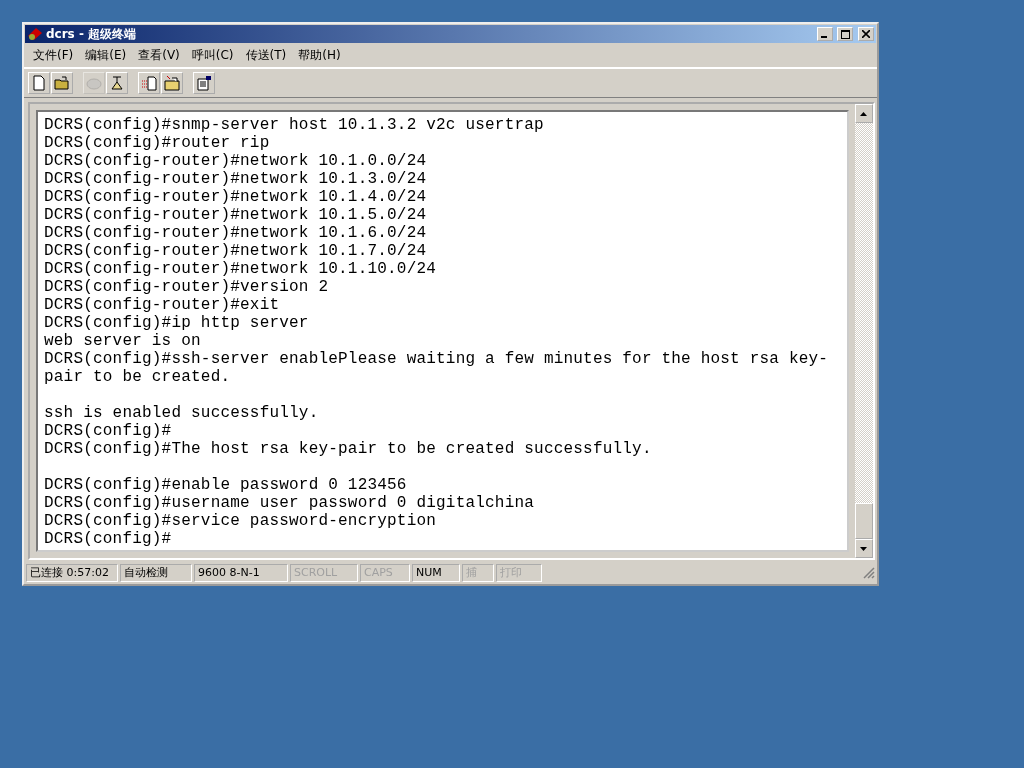 The height and width of the screenshot is (768, 1024). I want to click on terminal-line: DCRS(config-router)#network 10.1.6.0/24, so click(236, 233).